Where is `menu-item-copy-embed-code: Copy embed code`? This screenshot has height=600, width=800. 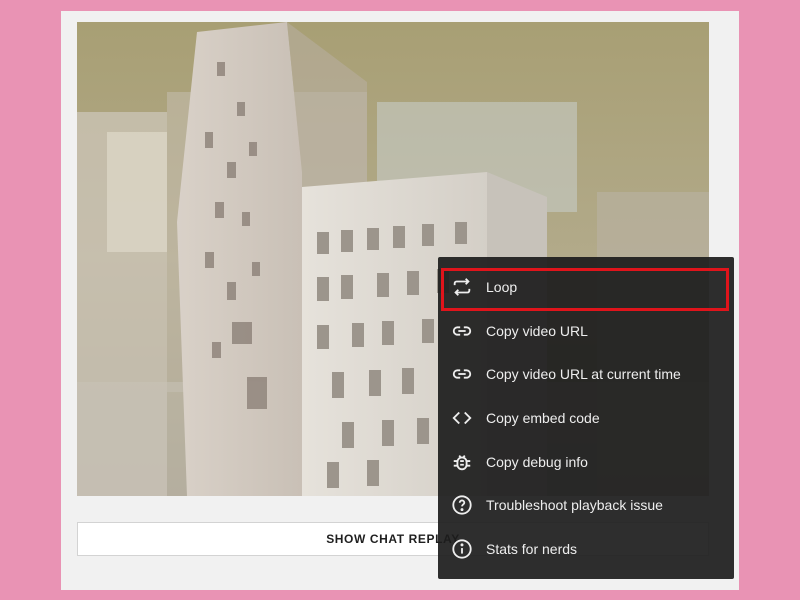
menu-item-copy-embed-code: Copy embed code is located at coordinates (586, 418).